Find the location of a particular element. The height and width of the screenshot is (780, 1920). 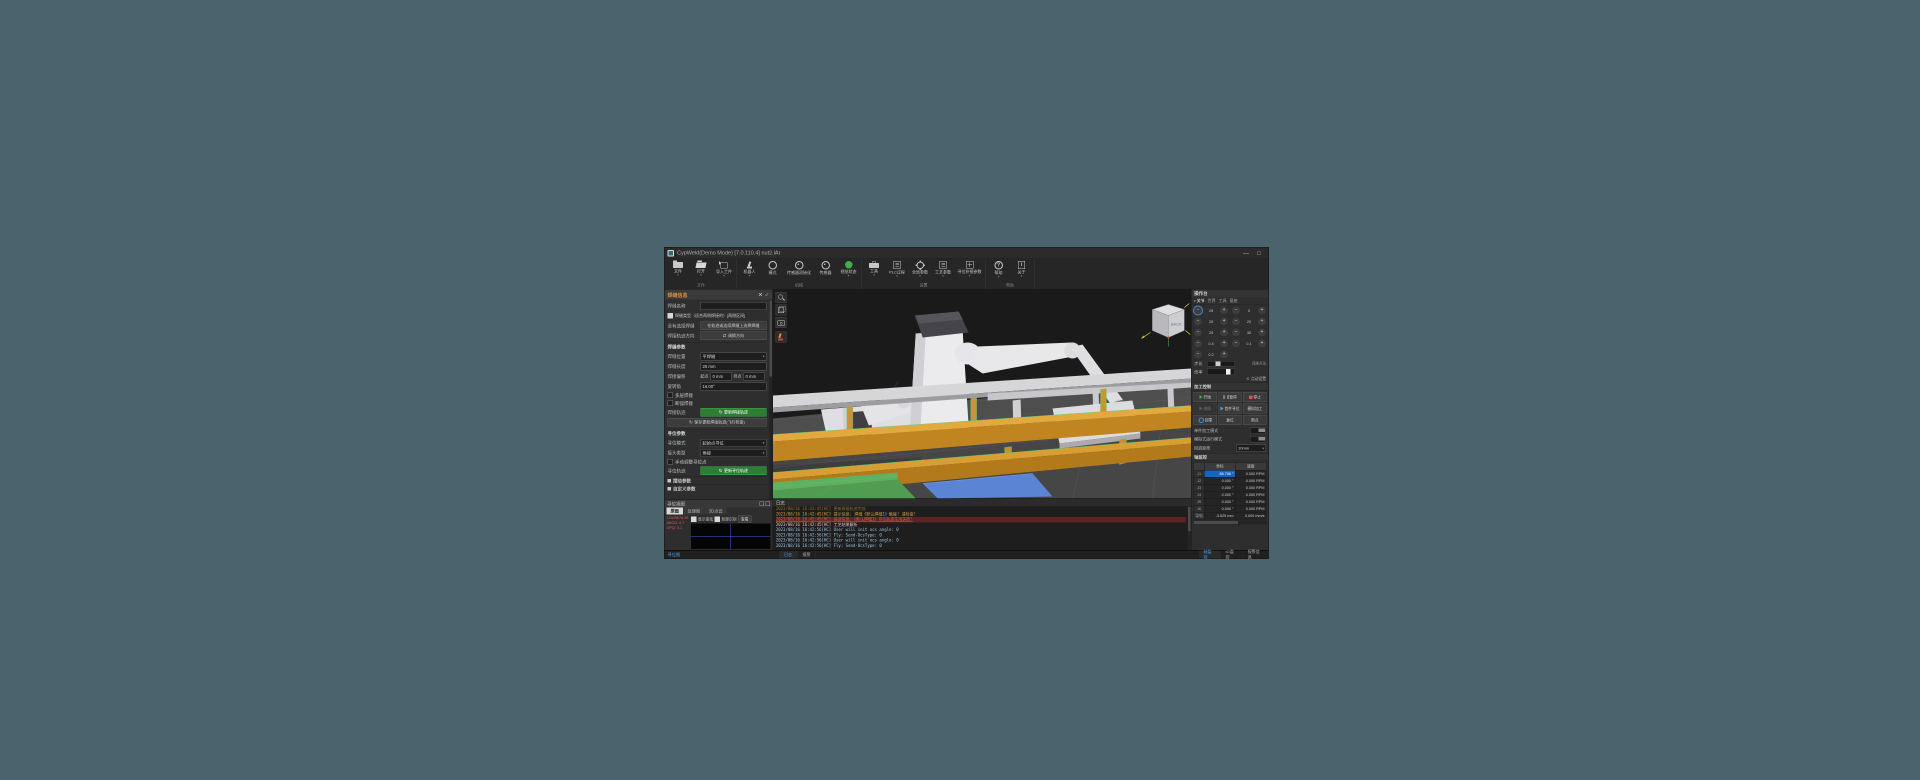

step-slider is located at coordinates (1221, 363).